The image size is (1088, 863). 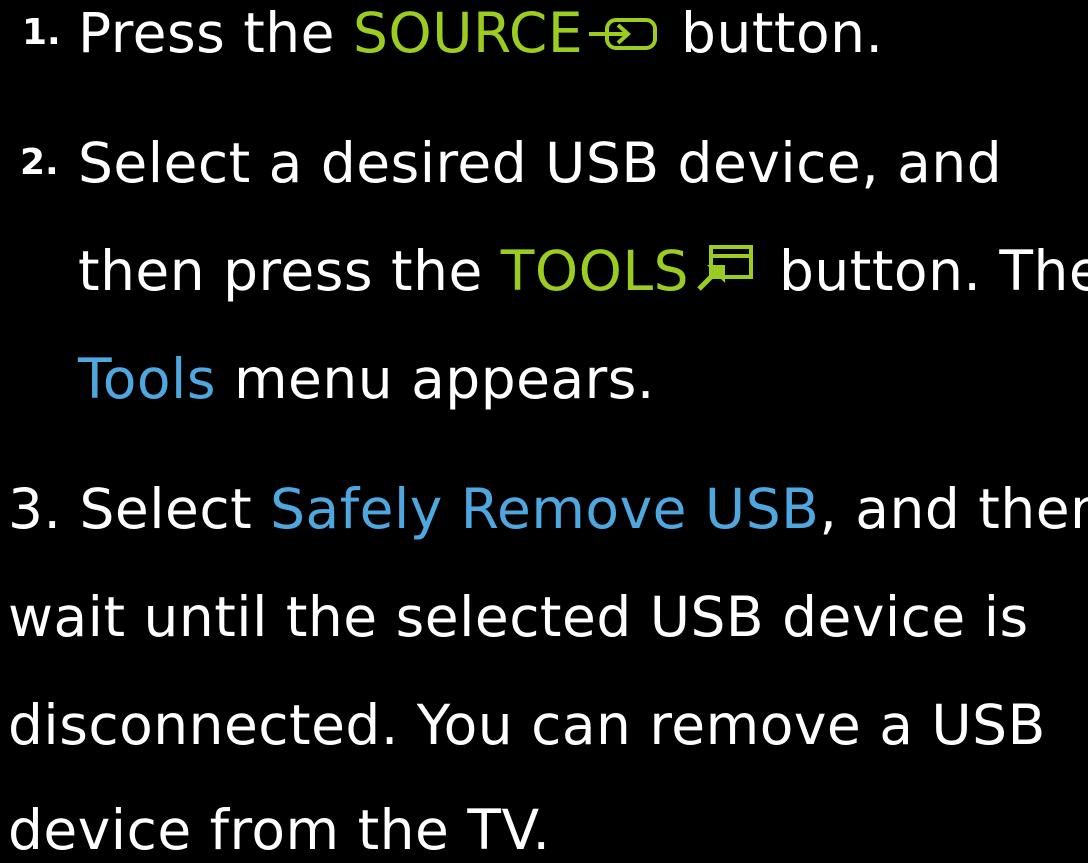 What do you see at coordinates (41, 32) in the screenshot?
I see `step-1-number: 1.` at bounding box center [41, 32].